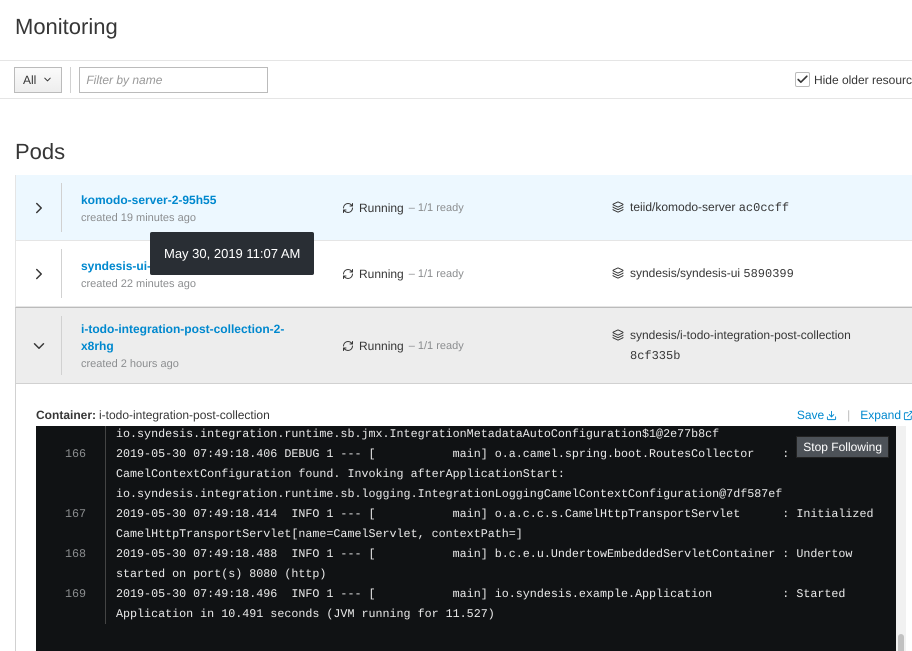 The height and width of the screenshot is (651, 912). I want to click on image-tag: 5890399, so click(768, 274).